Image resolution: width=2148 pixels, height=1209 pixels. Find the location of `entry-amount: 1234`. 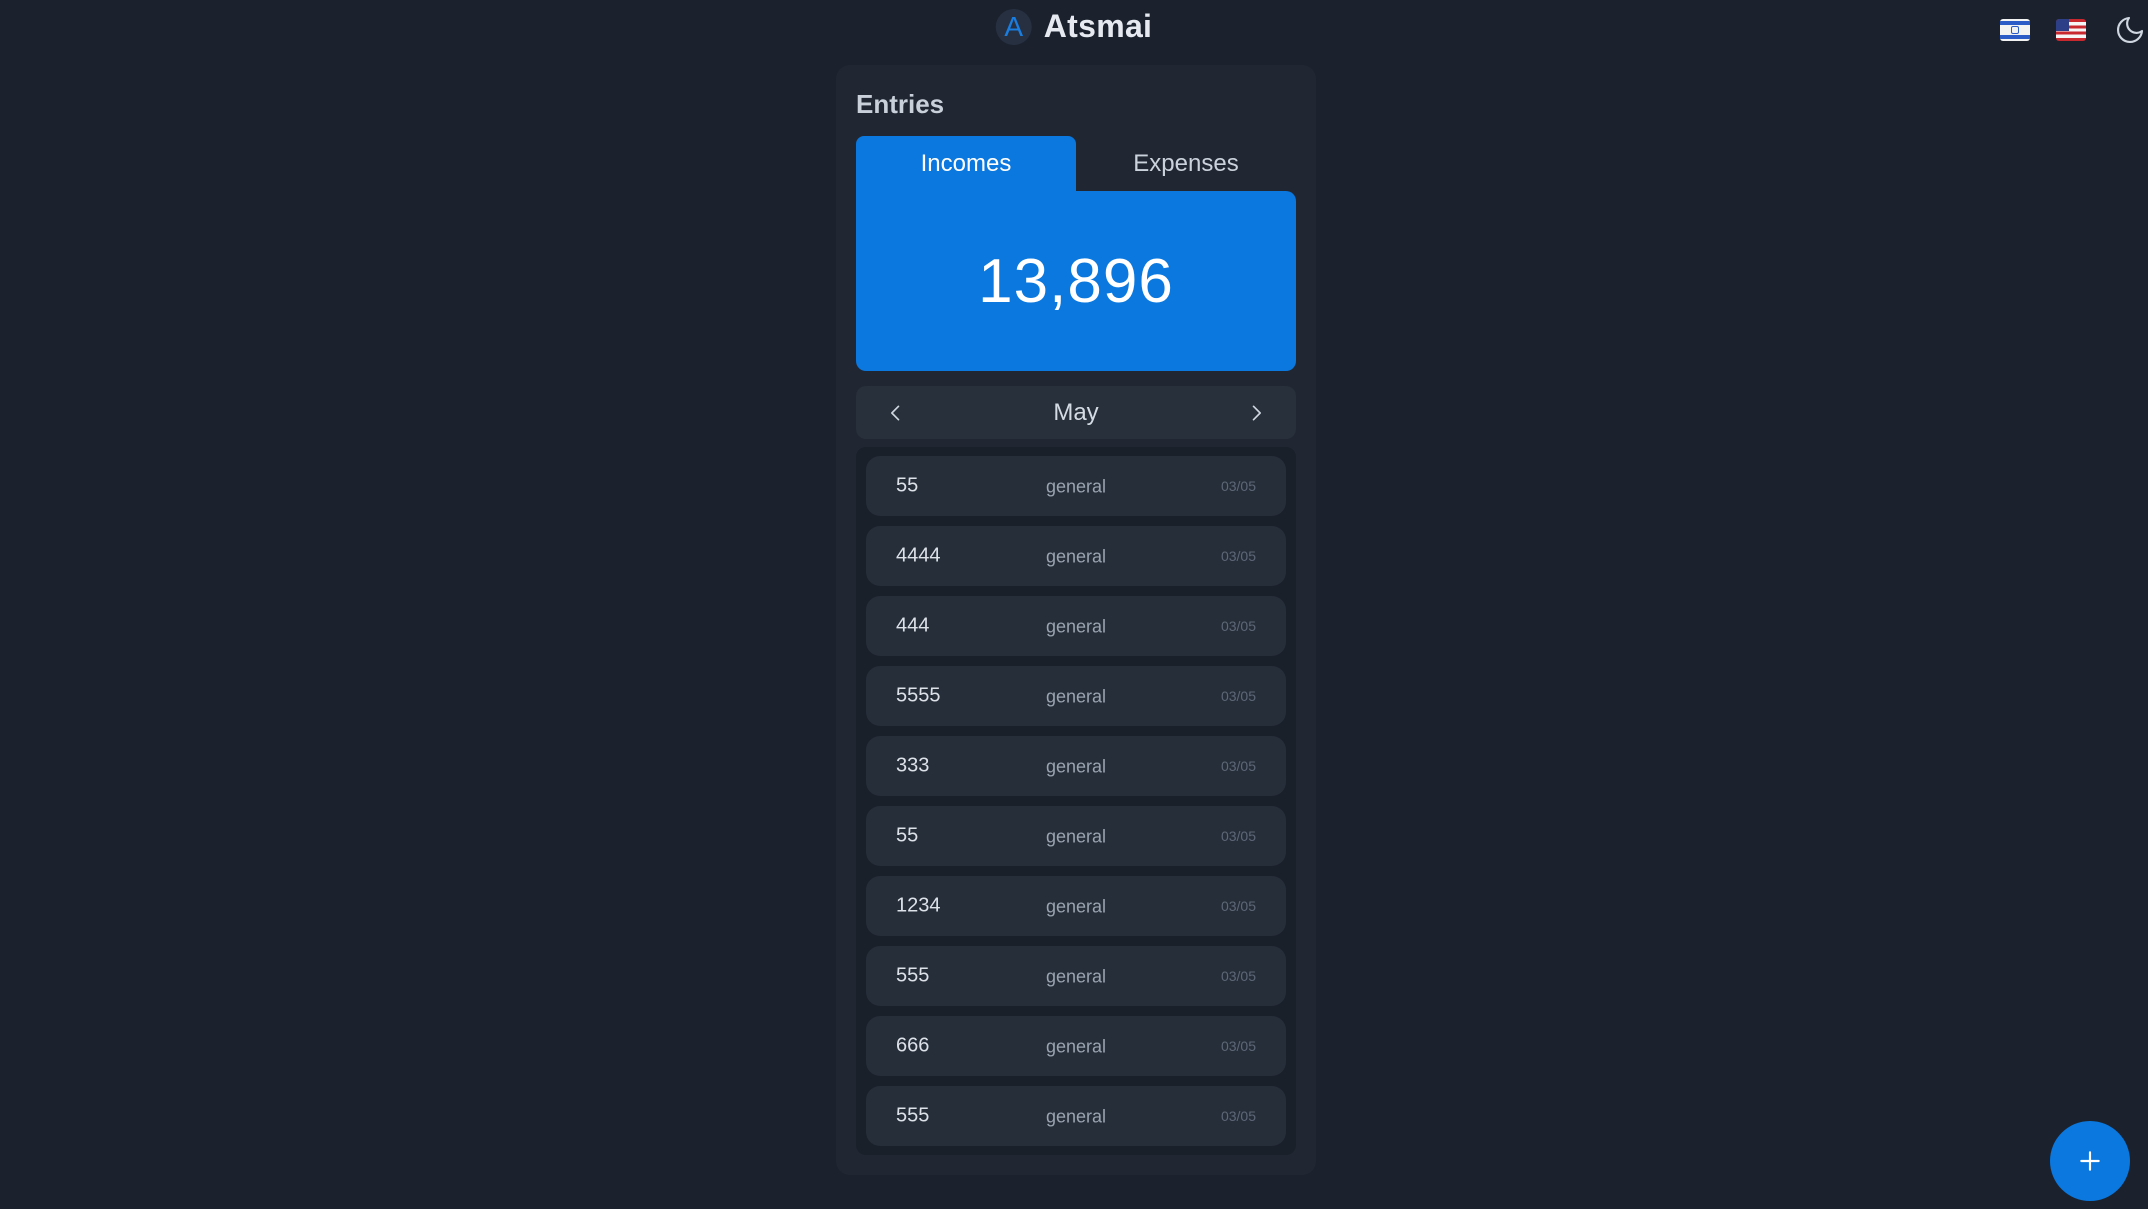

entry-amount: 1234 is located at coordinates (918, 905).